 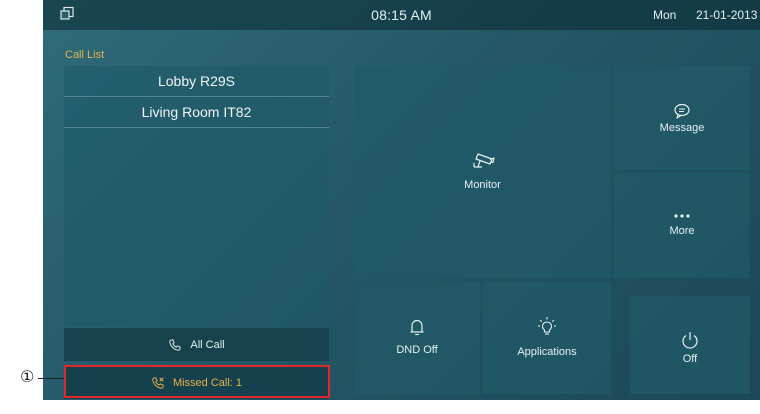 I want to click on all-call-button: All Call, so click(x=196, y=344).